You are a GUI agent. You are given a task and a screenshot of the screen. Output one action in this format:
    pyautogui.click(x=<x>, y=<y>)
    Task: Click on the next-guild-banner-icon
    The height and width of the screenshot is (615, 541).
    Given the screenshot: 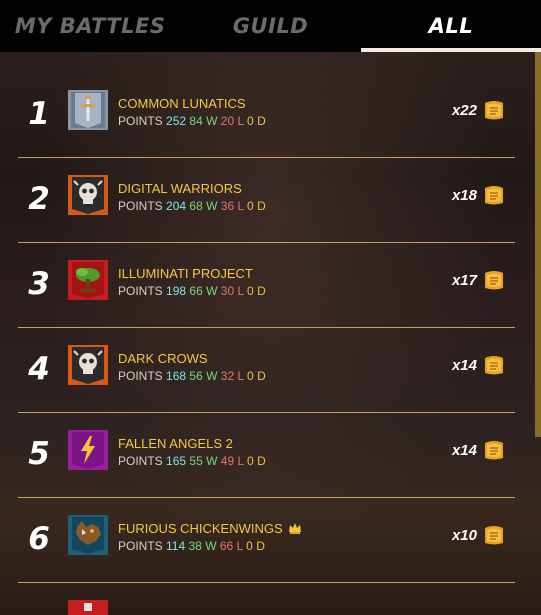 What is the action you would take?
    pyautogui.click(x=88, y=607)
    